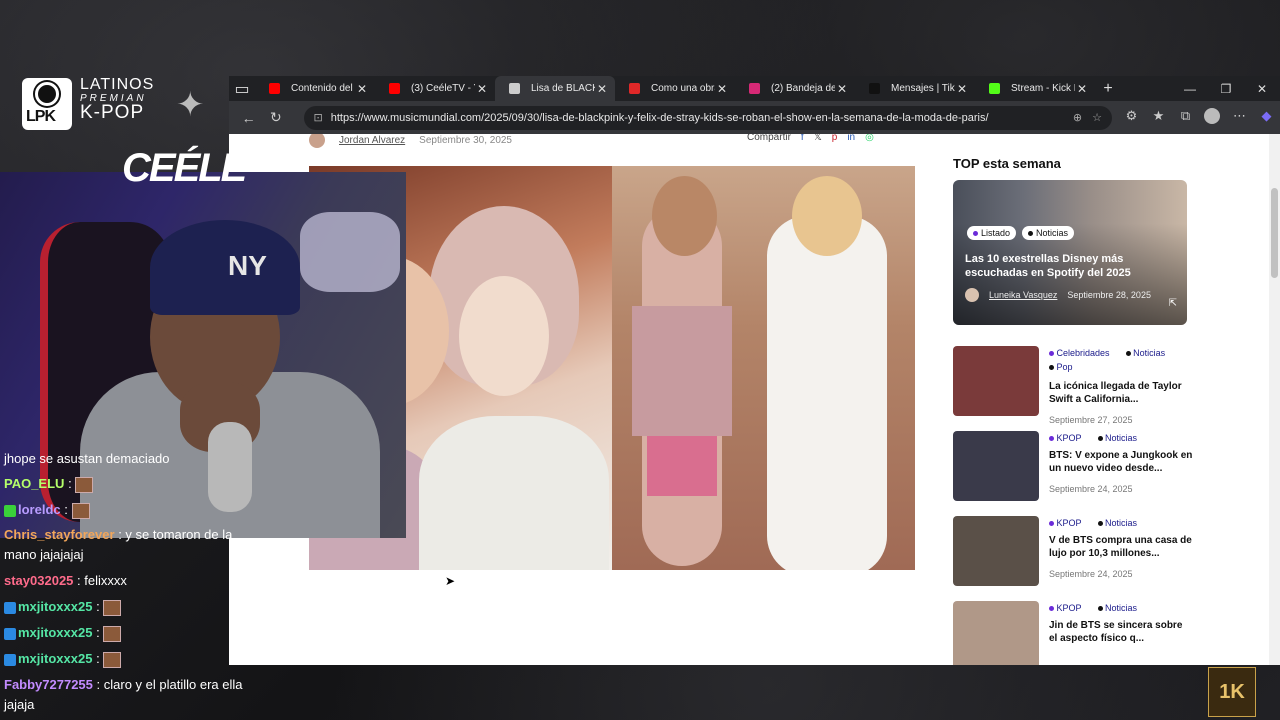 This screenshot has width=1280, height=720. I want to click on lpk-logo: LPK LATINOS PREMIAN K-POP ✦, so click(122, 104).